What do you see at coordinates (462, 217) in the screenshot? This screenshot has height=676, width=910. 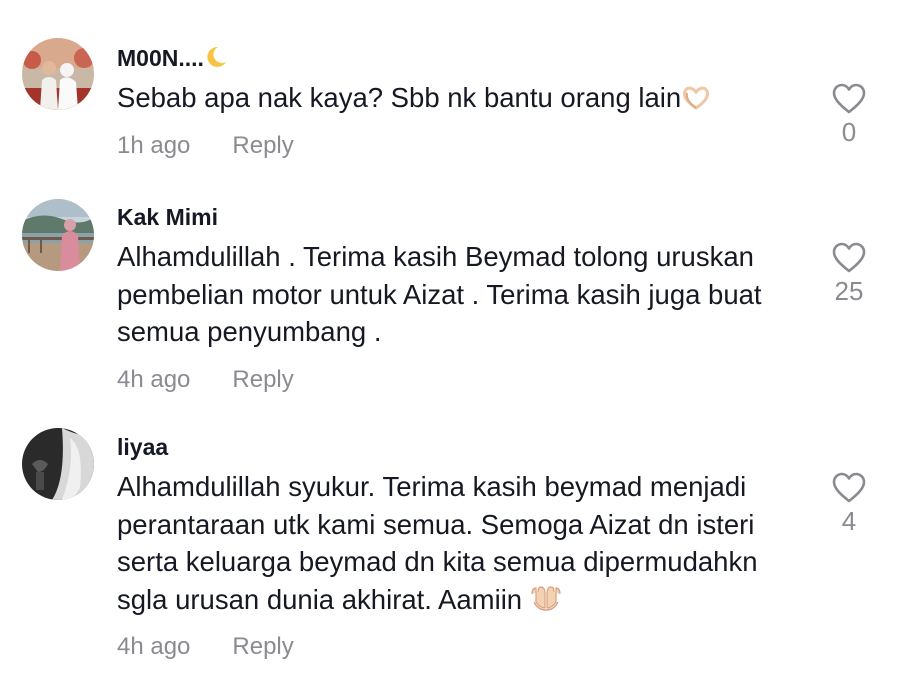 I see `comment-username: Kak Mimi` at bounding box center [462, 217].